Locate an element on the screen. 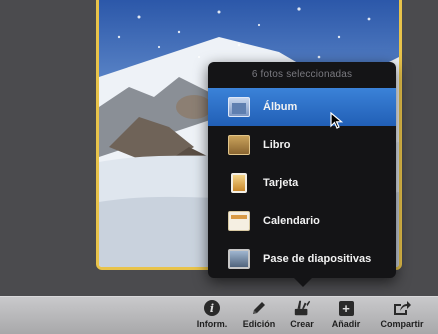 The height and width of the screenshot is (334, 438). menu-item-label: Tarjeta is located at coordinates (281, 183).